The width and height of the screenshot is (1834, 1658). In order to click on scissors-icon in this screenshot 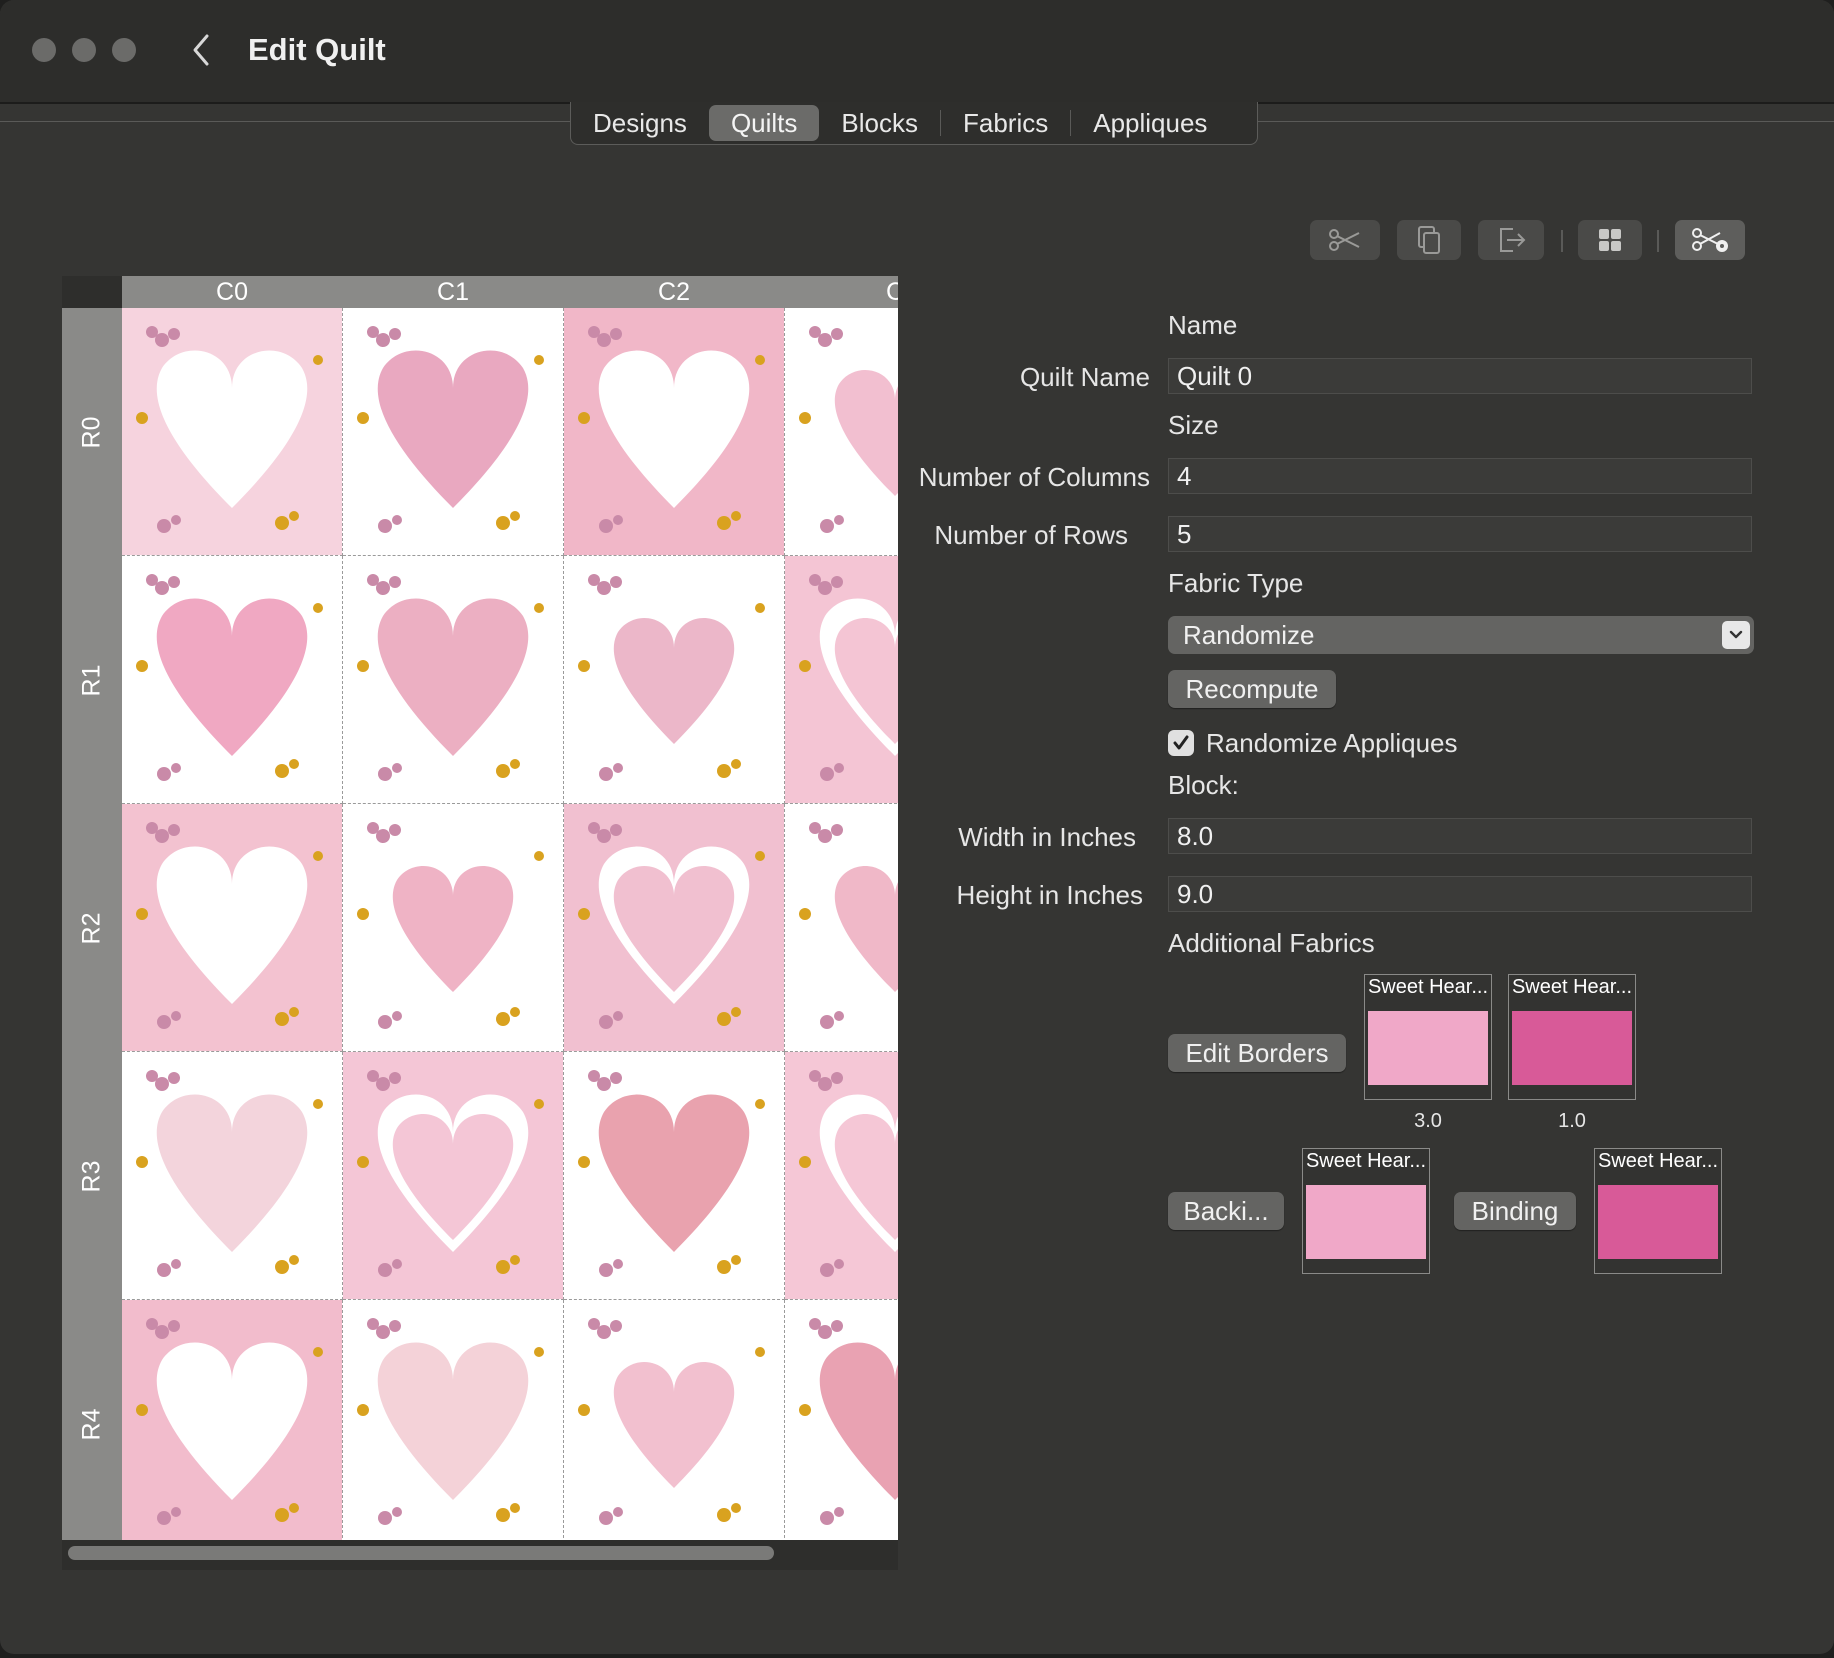, I will do `click(1344, 240)`.